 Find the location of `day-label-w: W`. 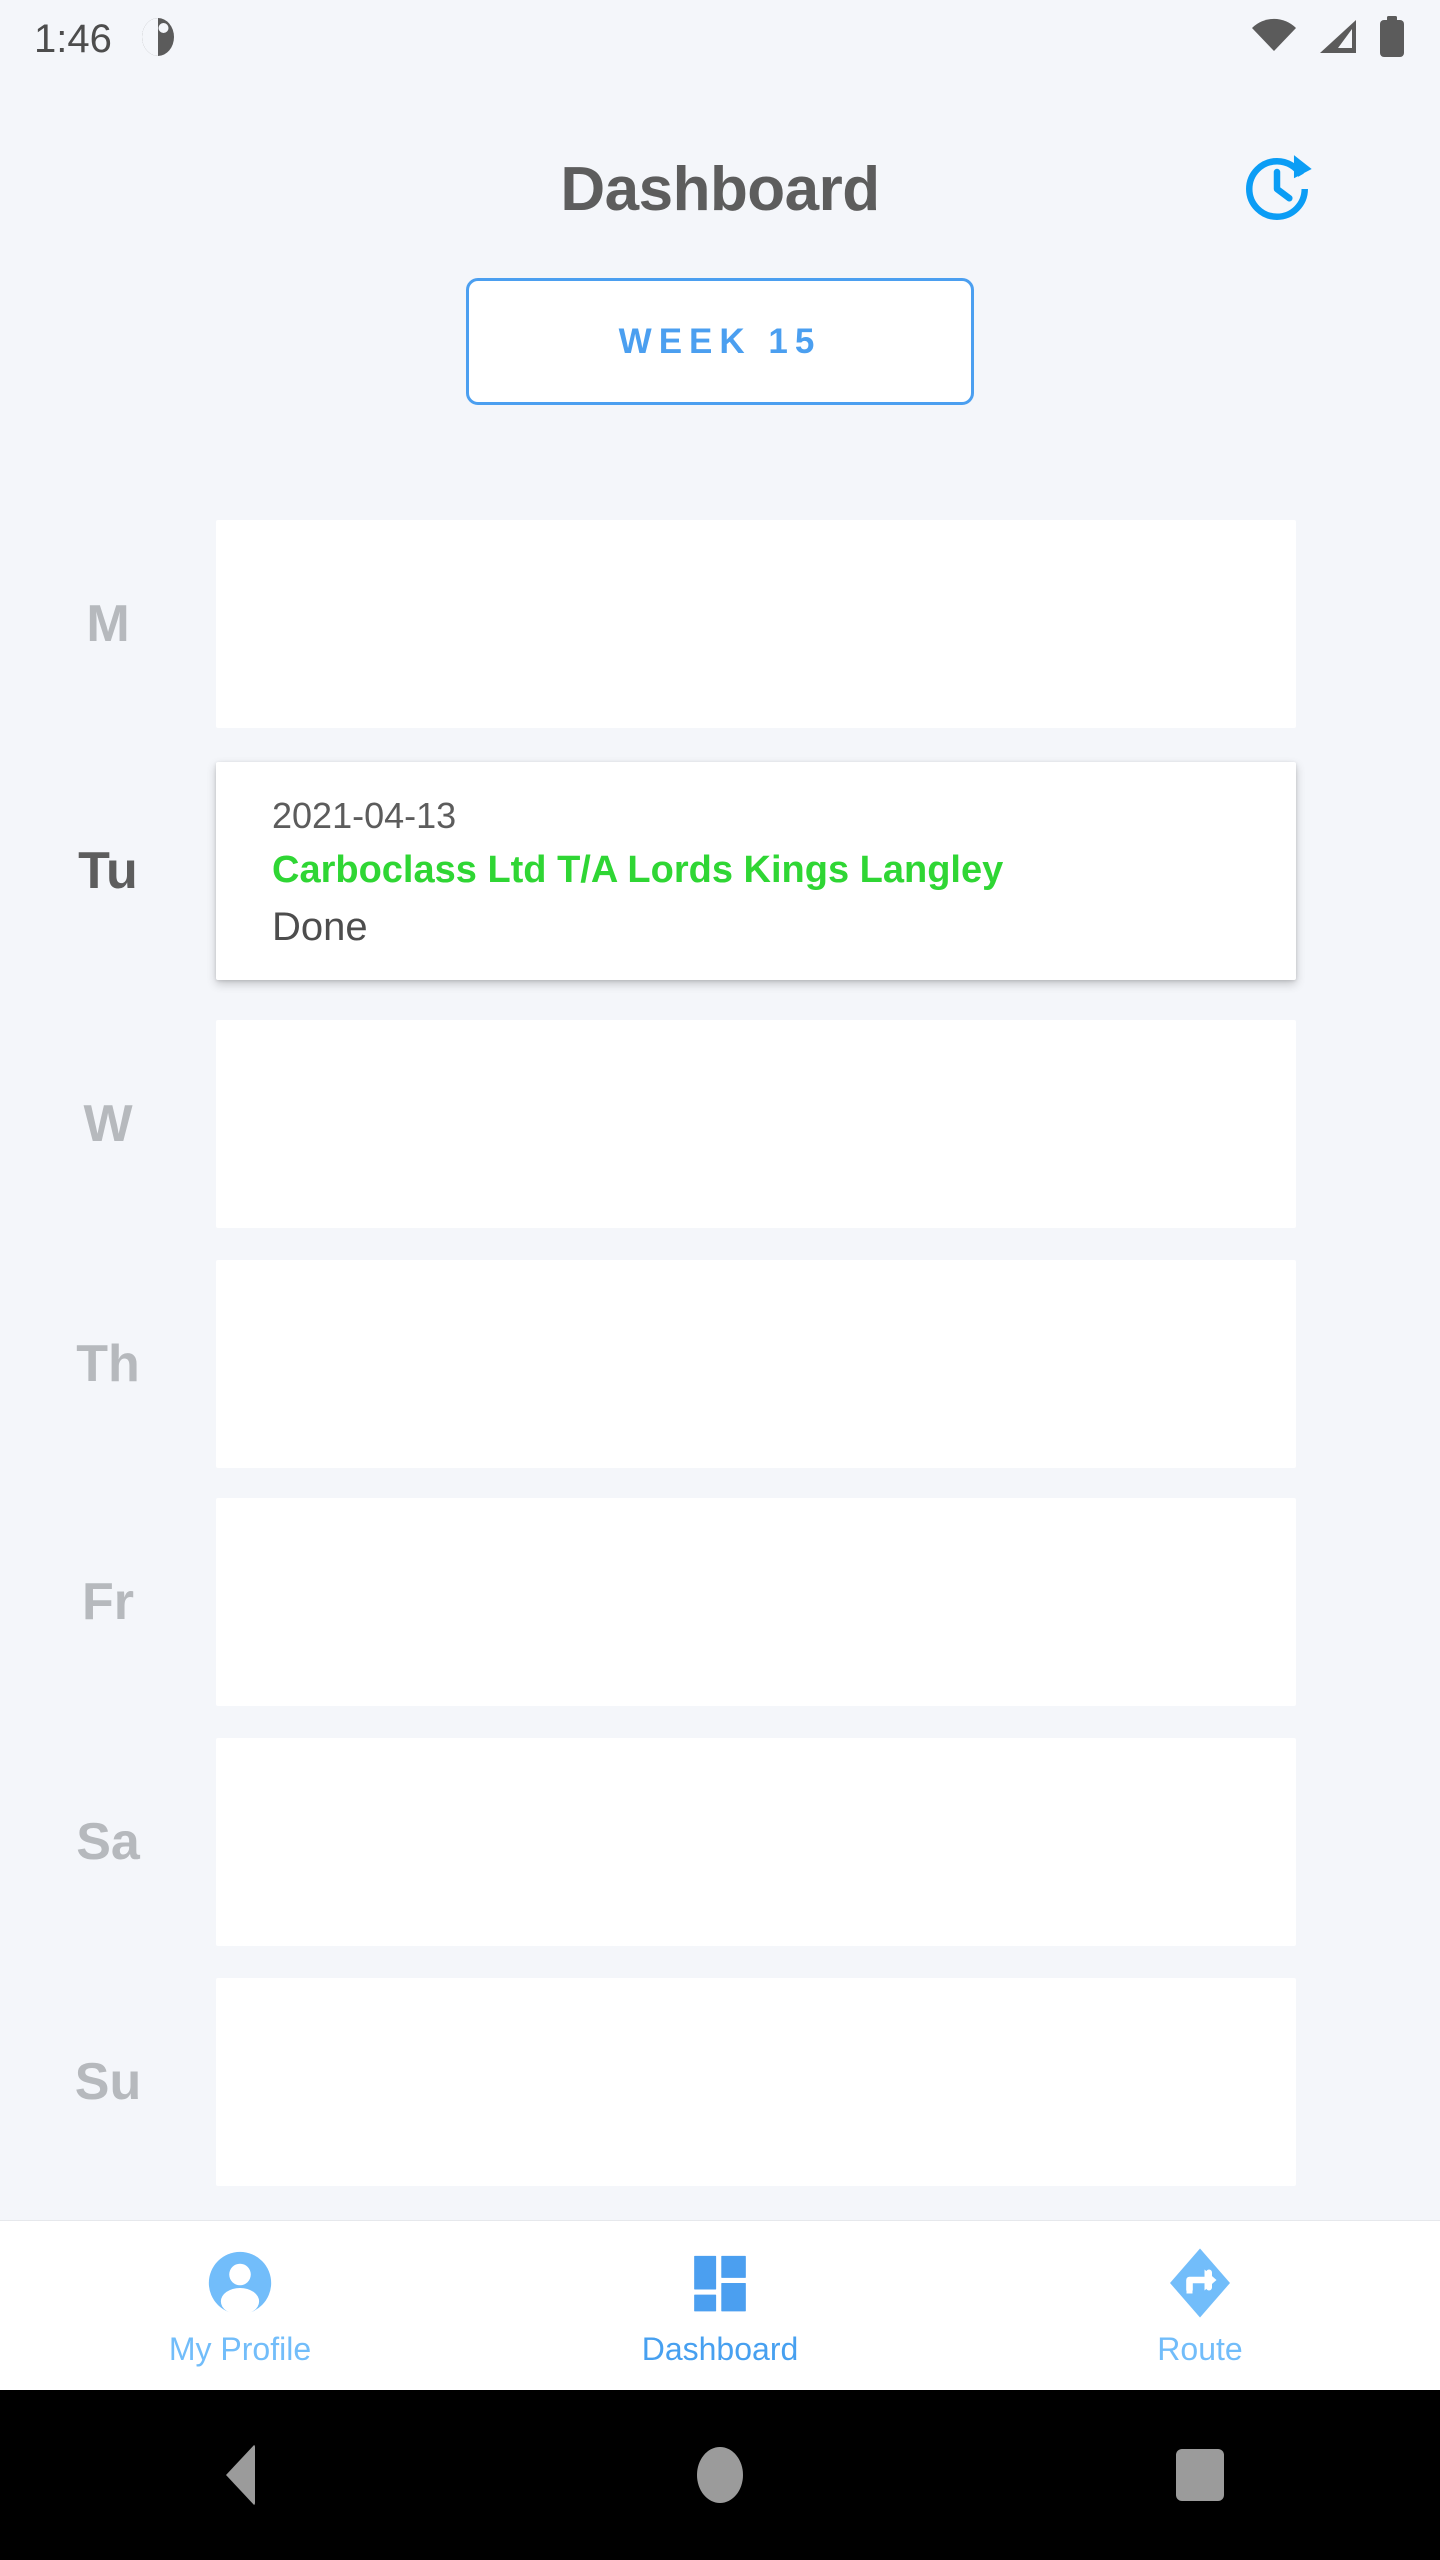

day-label-w: W is located at coordinates (108, 1124).